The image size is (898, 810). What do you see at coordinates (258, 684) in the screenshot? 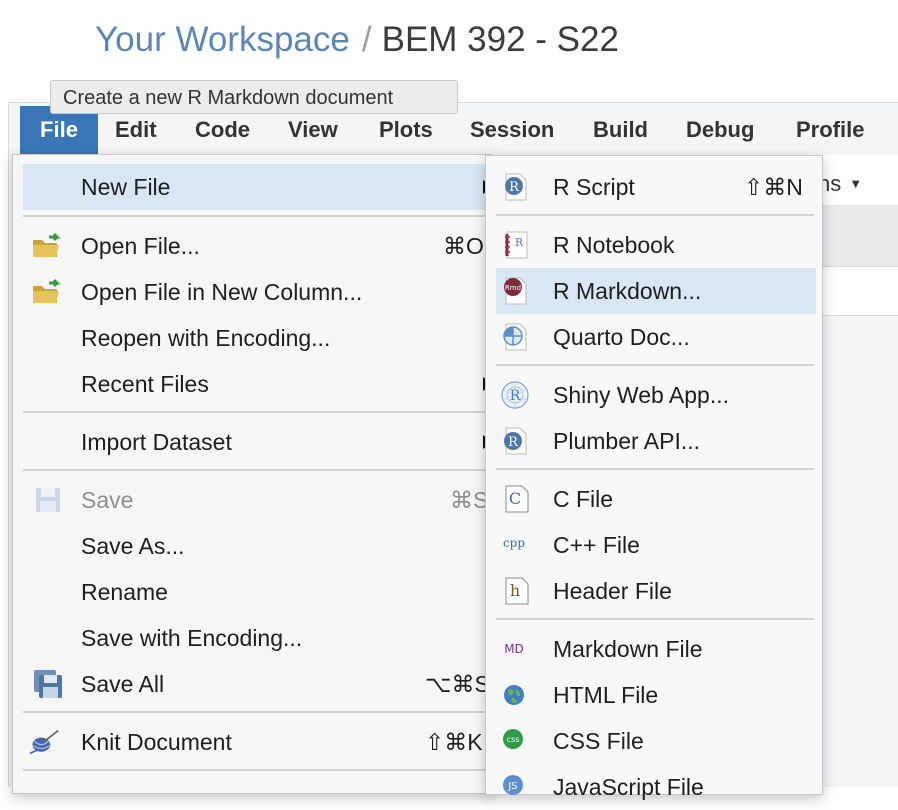
I see `menu-item-save-all: Save All ⌥⌘S` at bounding box center [258, 684].